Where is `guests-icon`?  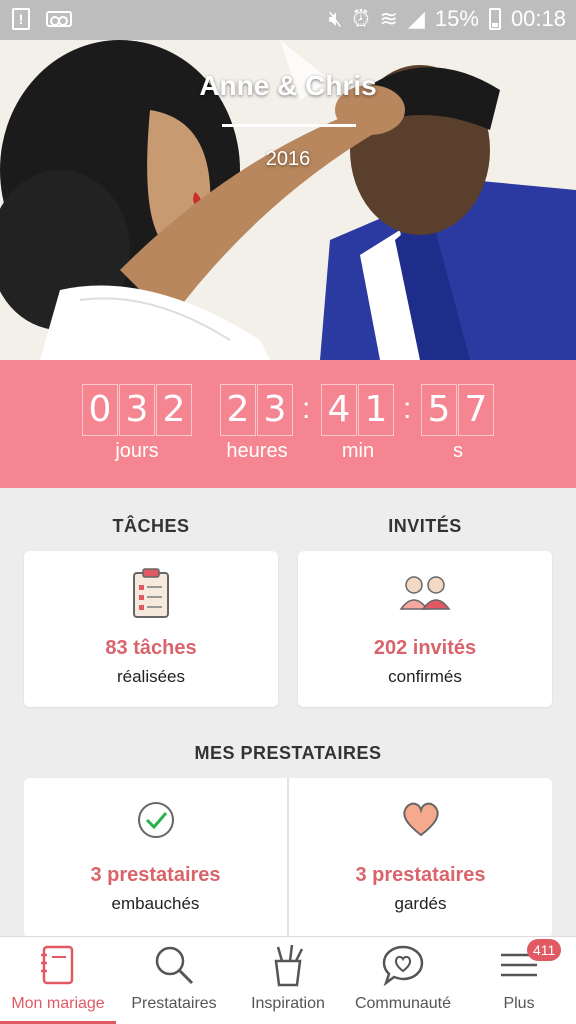 guests-icon is located at coordinates (425, 592).